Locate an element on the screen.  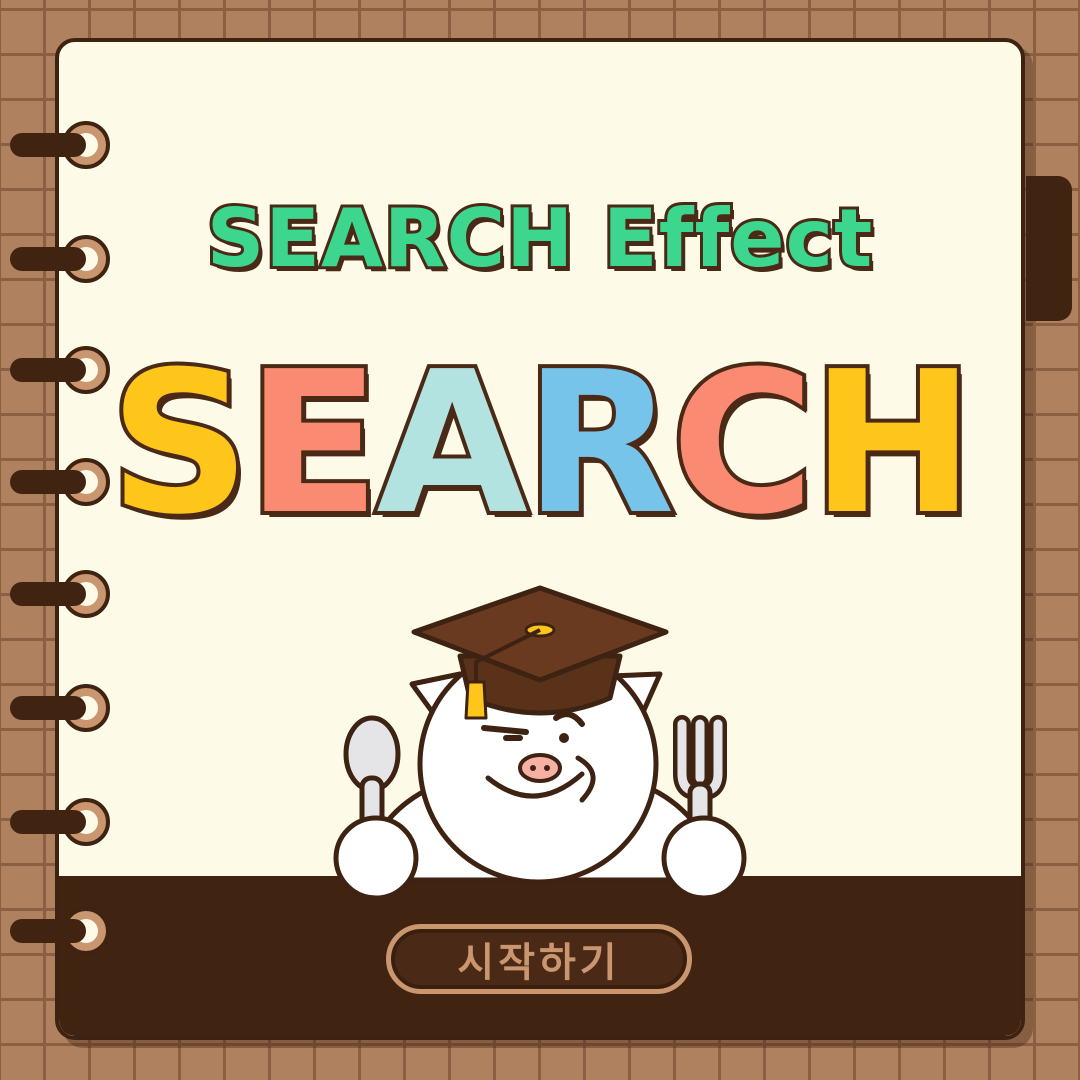
wordmark-letter: H is located at coordinates (893, 444).